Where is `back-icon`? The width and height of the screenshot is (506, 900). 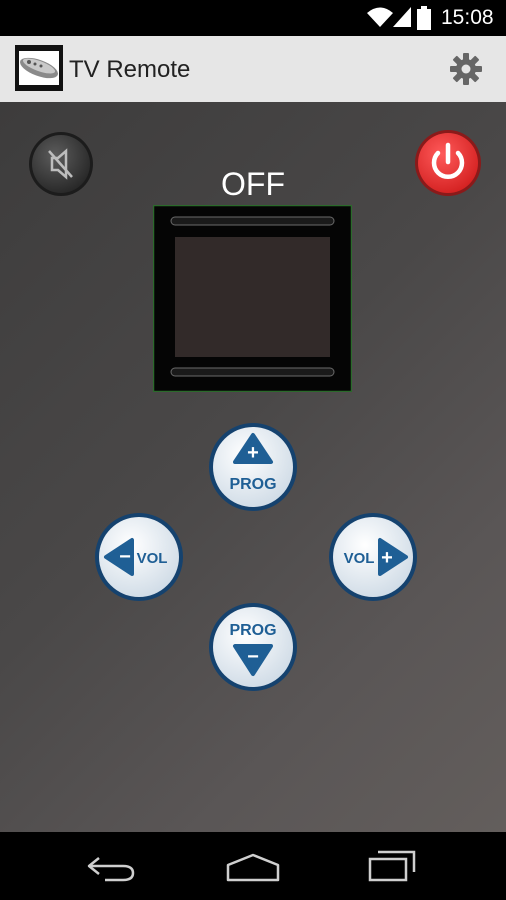 back-icon is located at coordinates (111, 867).